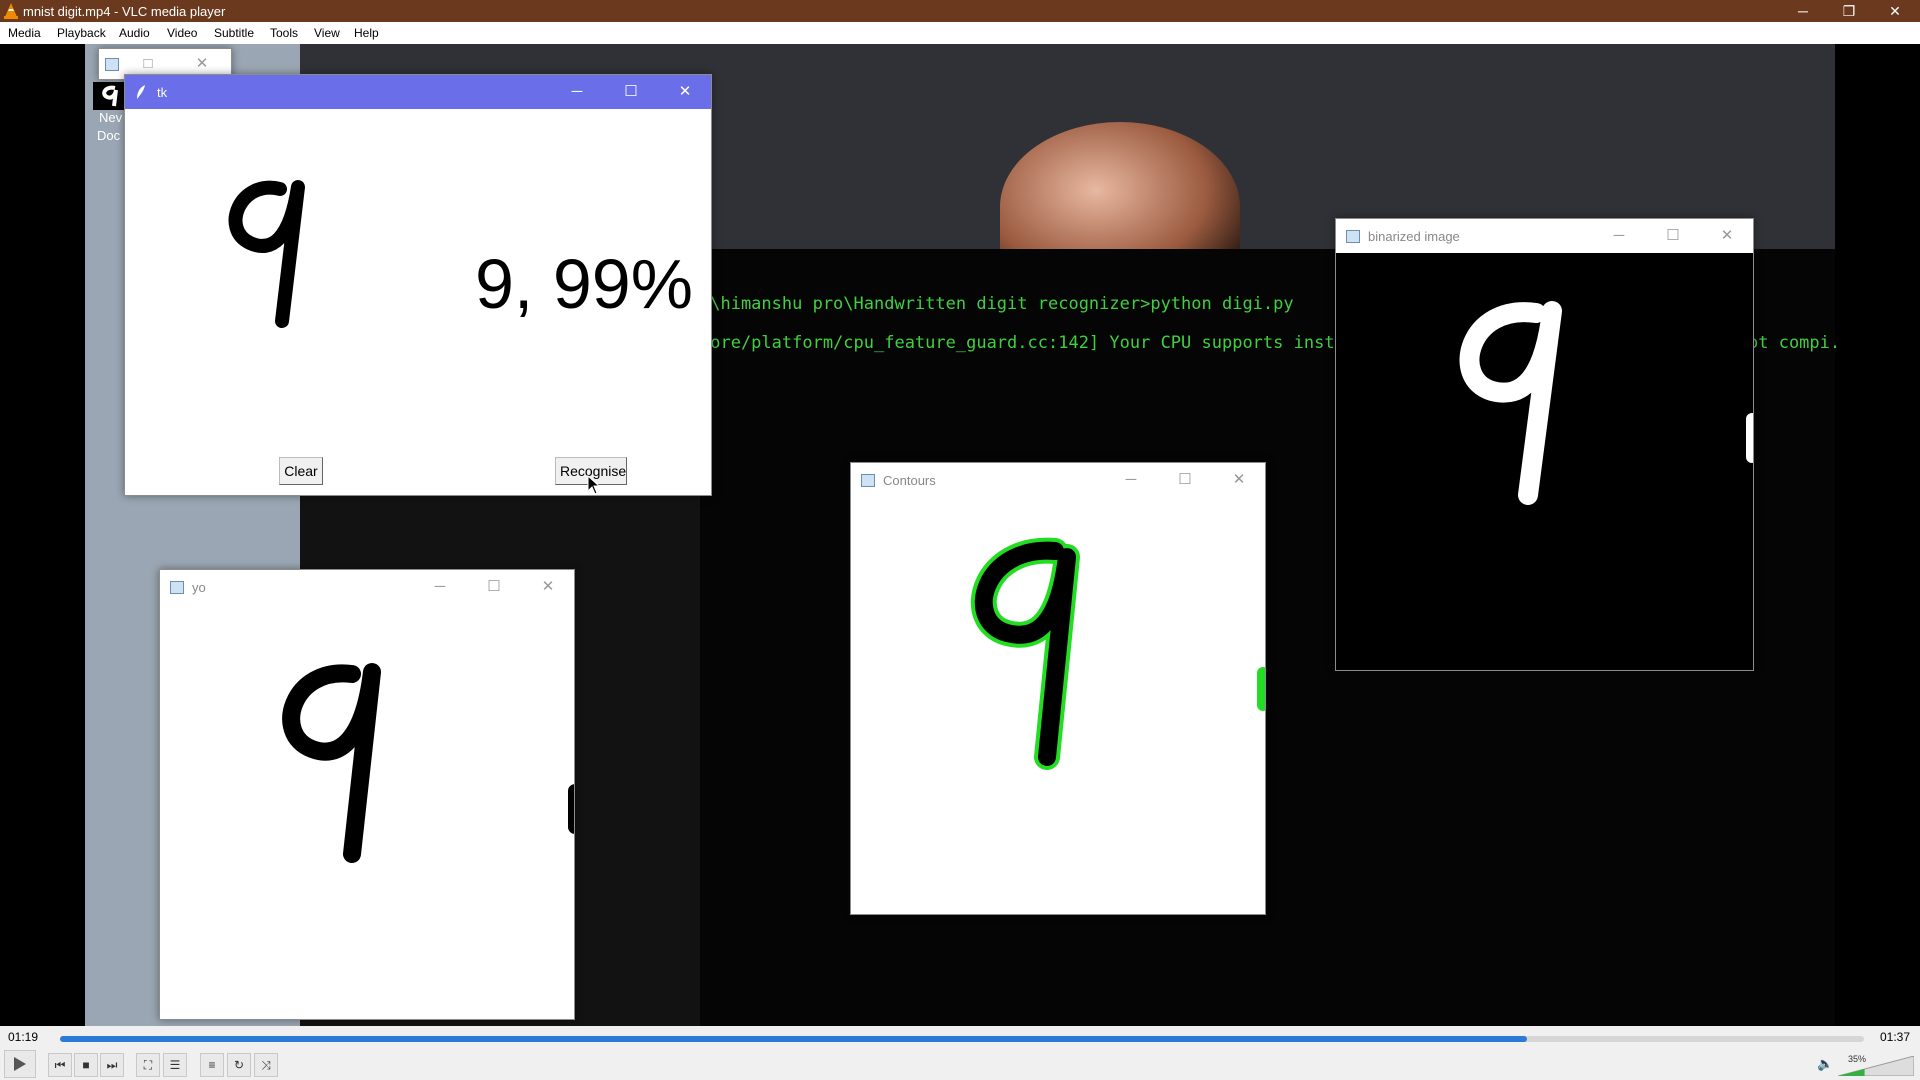 This screenshot has height=1080, width=1920. I want to click on restore-button: ❐, so click(1849, 11).